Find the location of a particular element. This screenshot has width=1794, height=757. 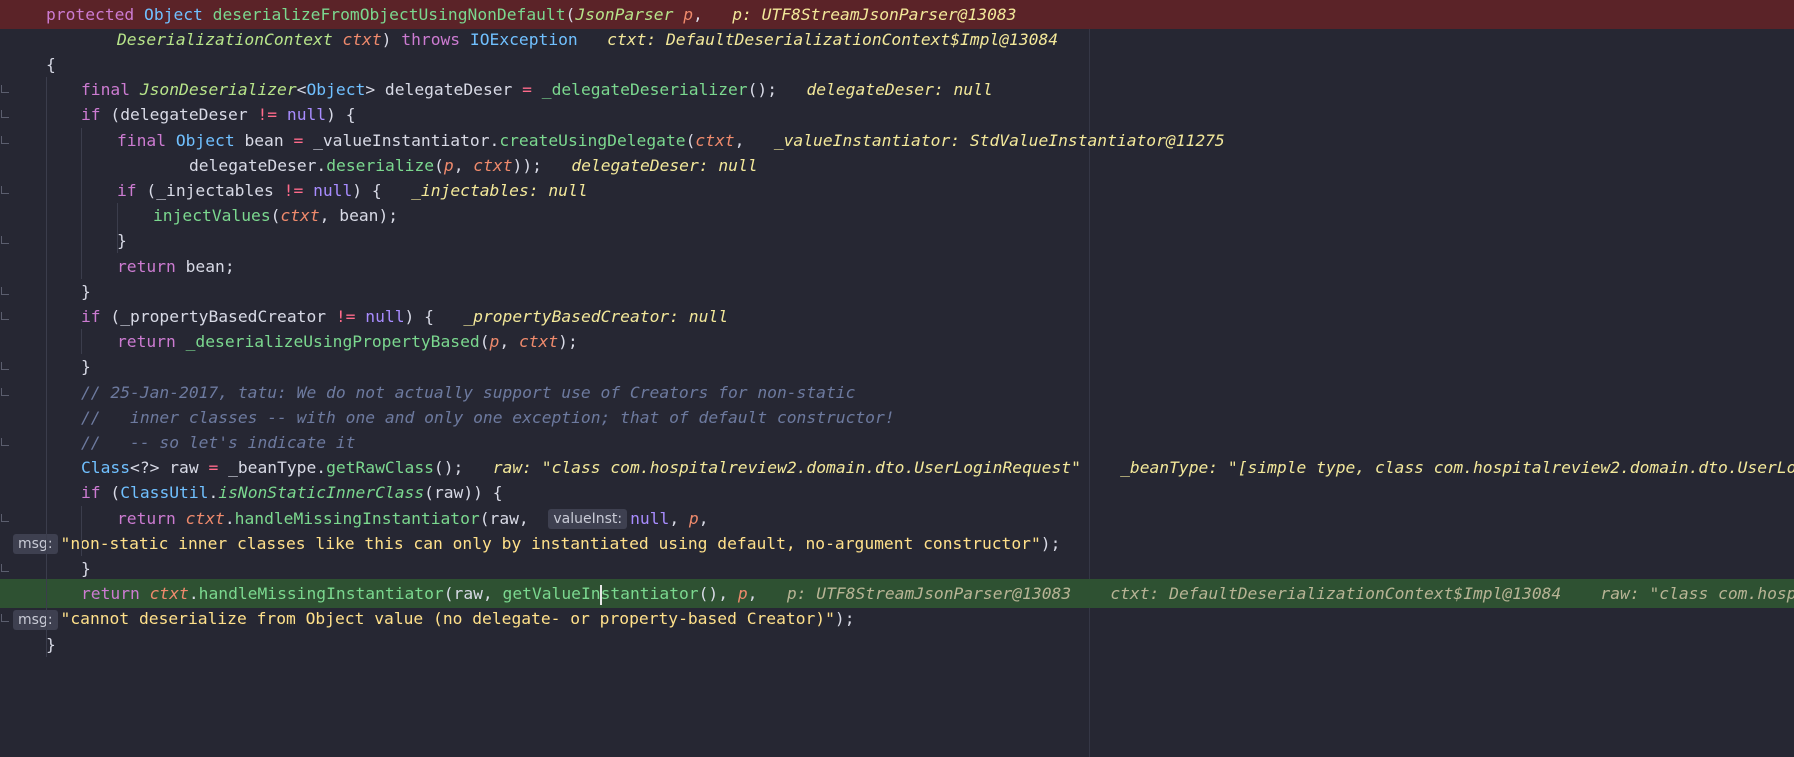

inline-debug-value: p: UTF8StreamJsonParser@13083 is located at coordinates (874, 14).